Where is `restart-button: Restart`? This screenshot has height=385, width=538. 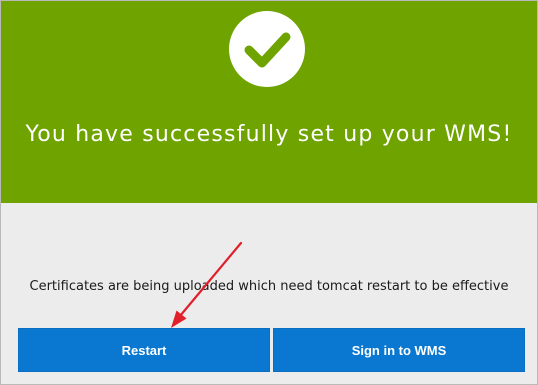 restart-button: Restart is located at coordinates (144, 350).